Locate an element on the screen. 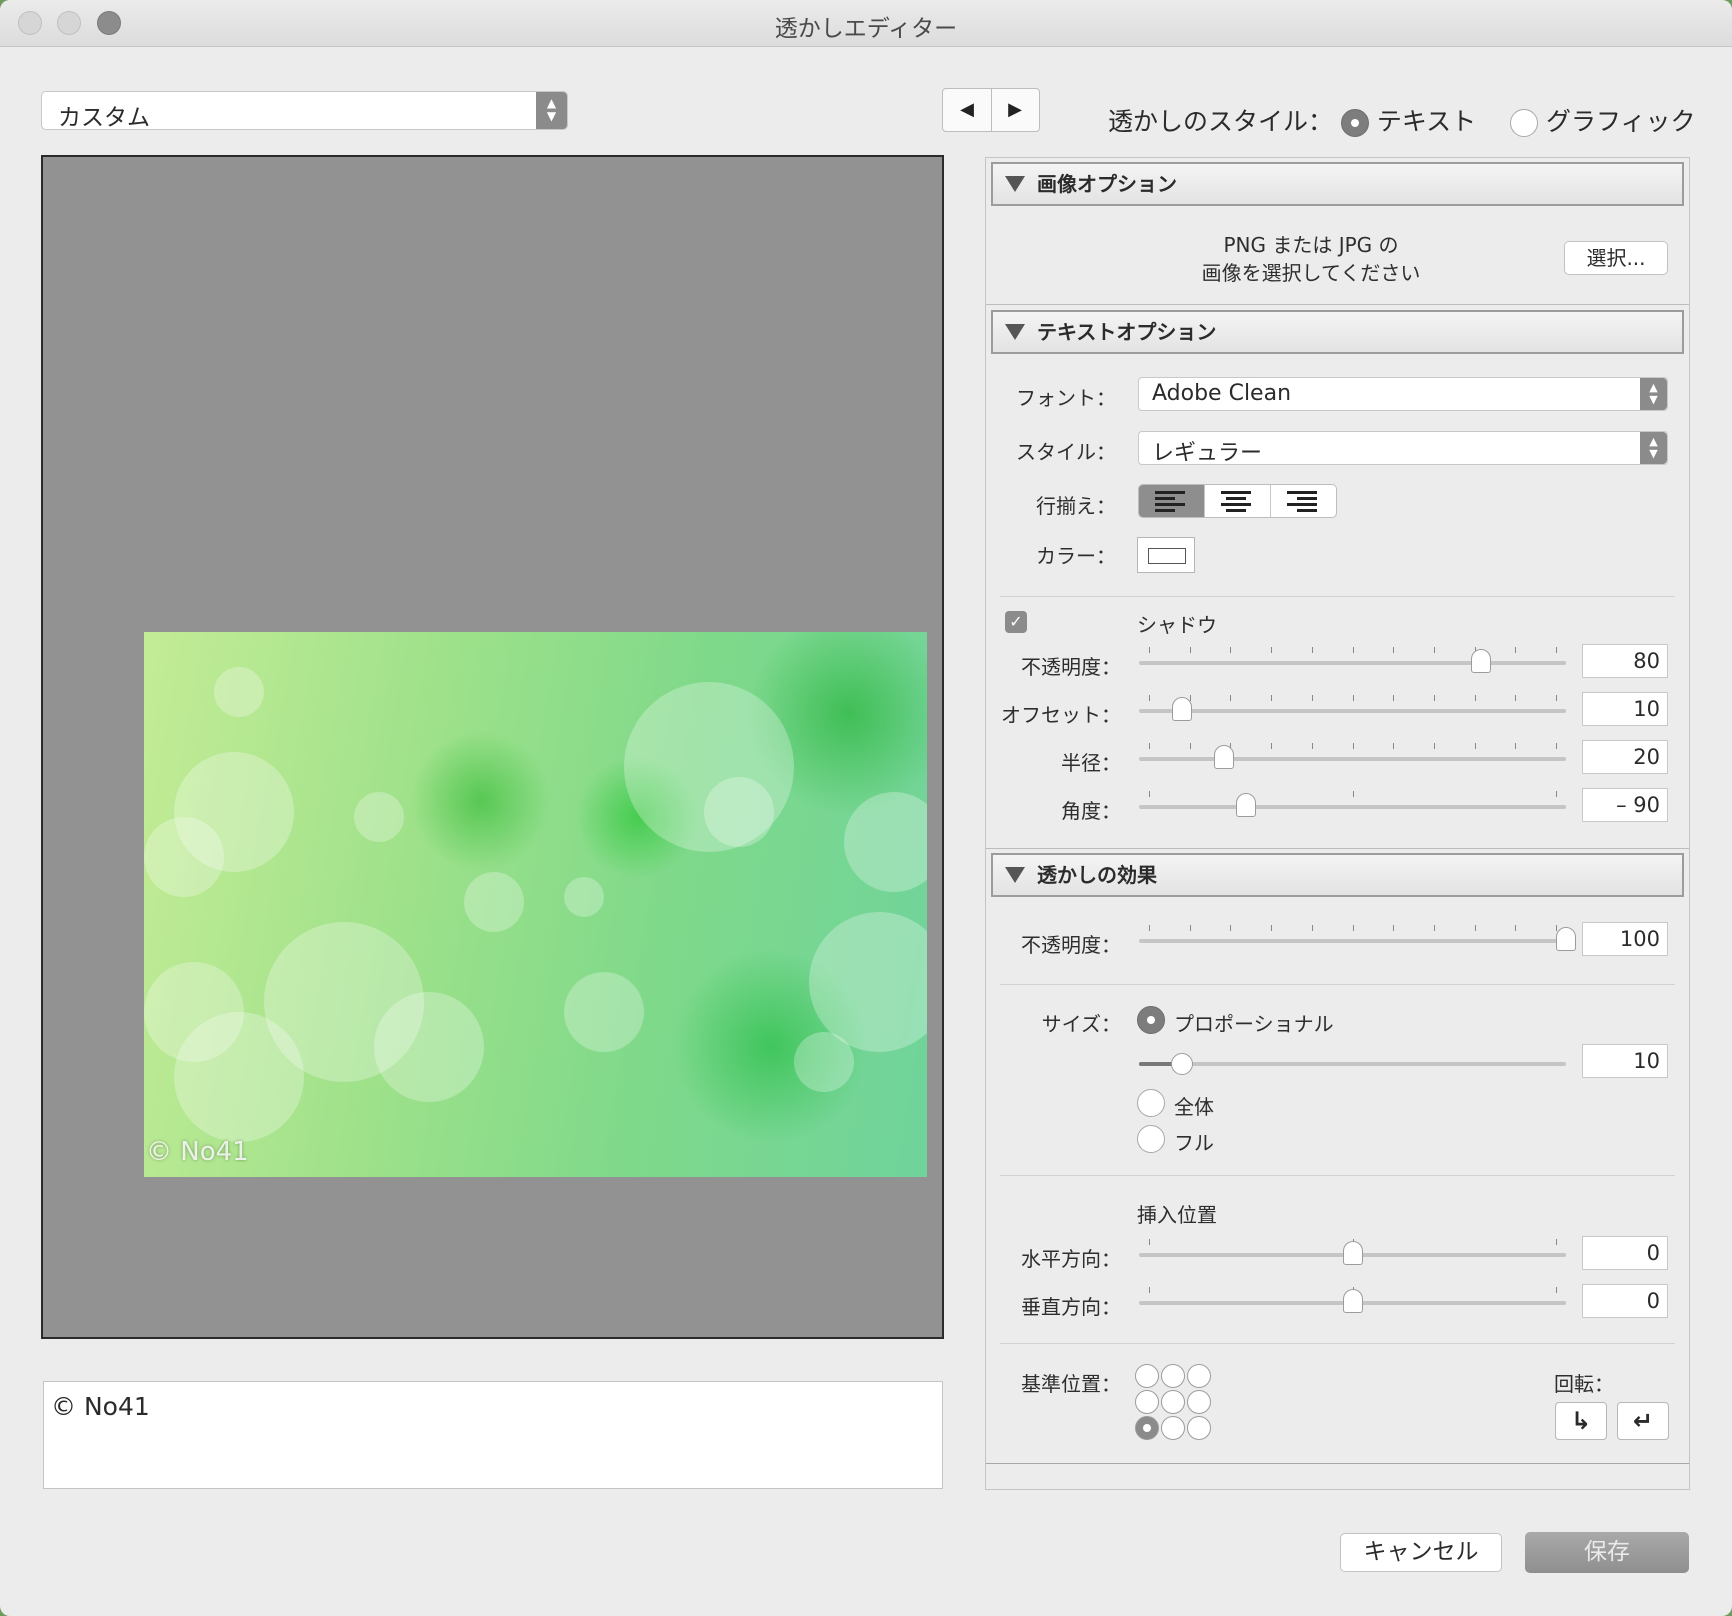 This screenshot has width=1732, height=1616. shadow-angle-slider is located at coordinates (1352, 806).